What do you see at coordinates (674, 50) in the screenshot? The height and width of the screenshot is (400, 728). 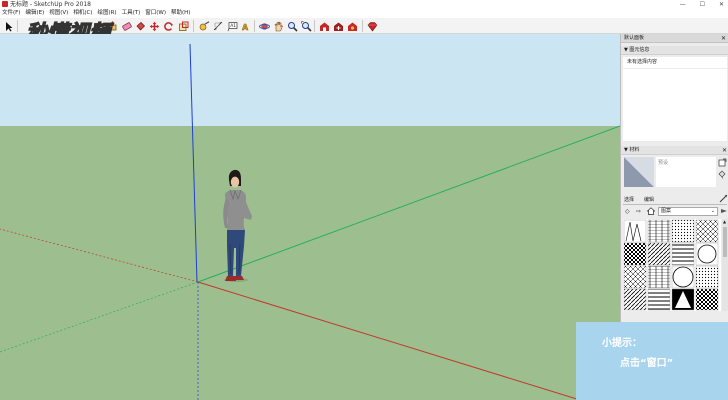 I see `entity-info-header: ▼ 图元信息` at bounding box center [674, 50].